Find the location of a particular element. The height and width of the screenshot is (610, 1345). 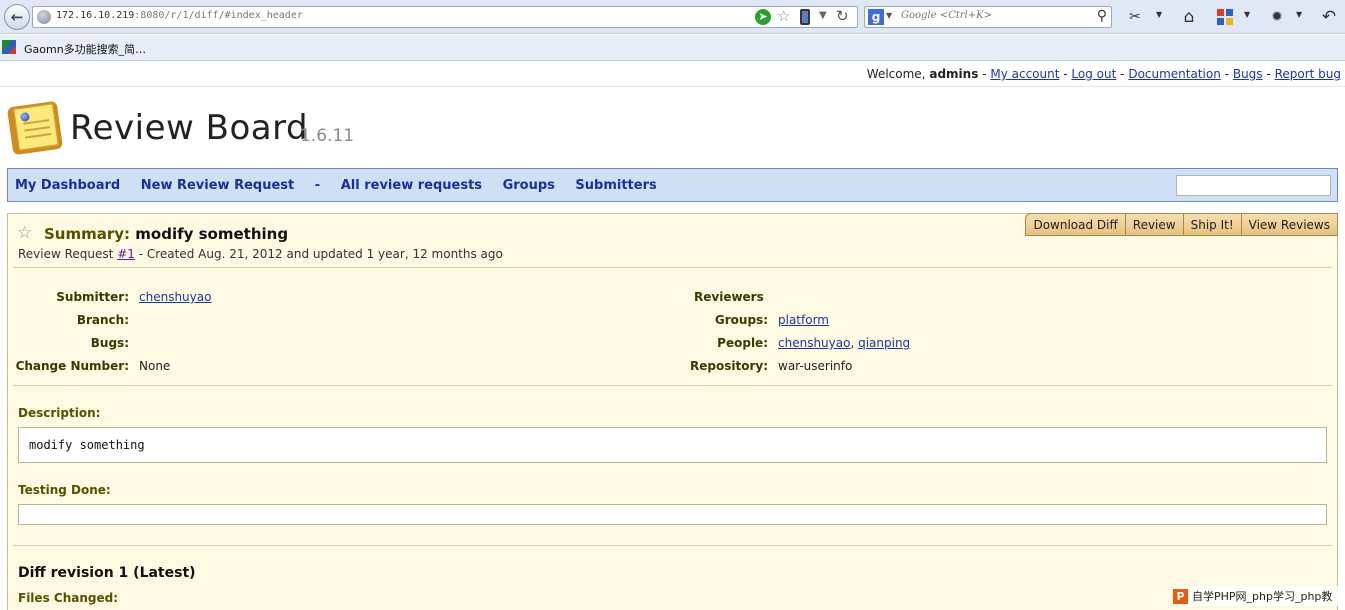

globe-icon is located at coordinates (44, 17).